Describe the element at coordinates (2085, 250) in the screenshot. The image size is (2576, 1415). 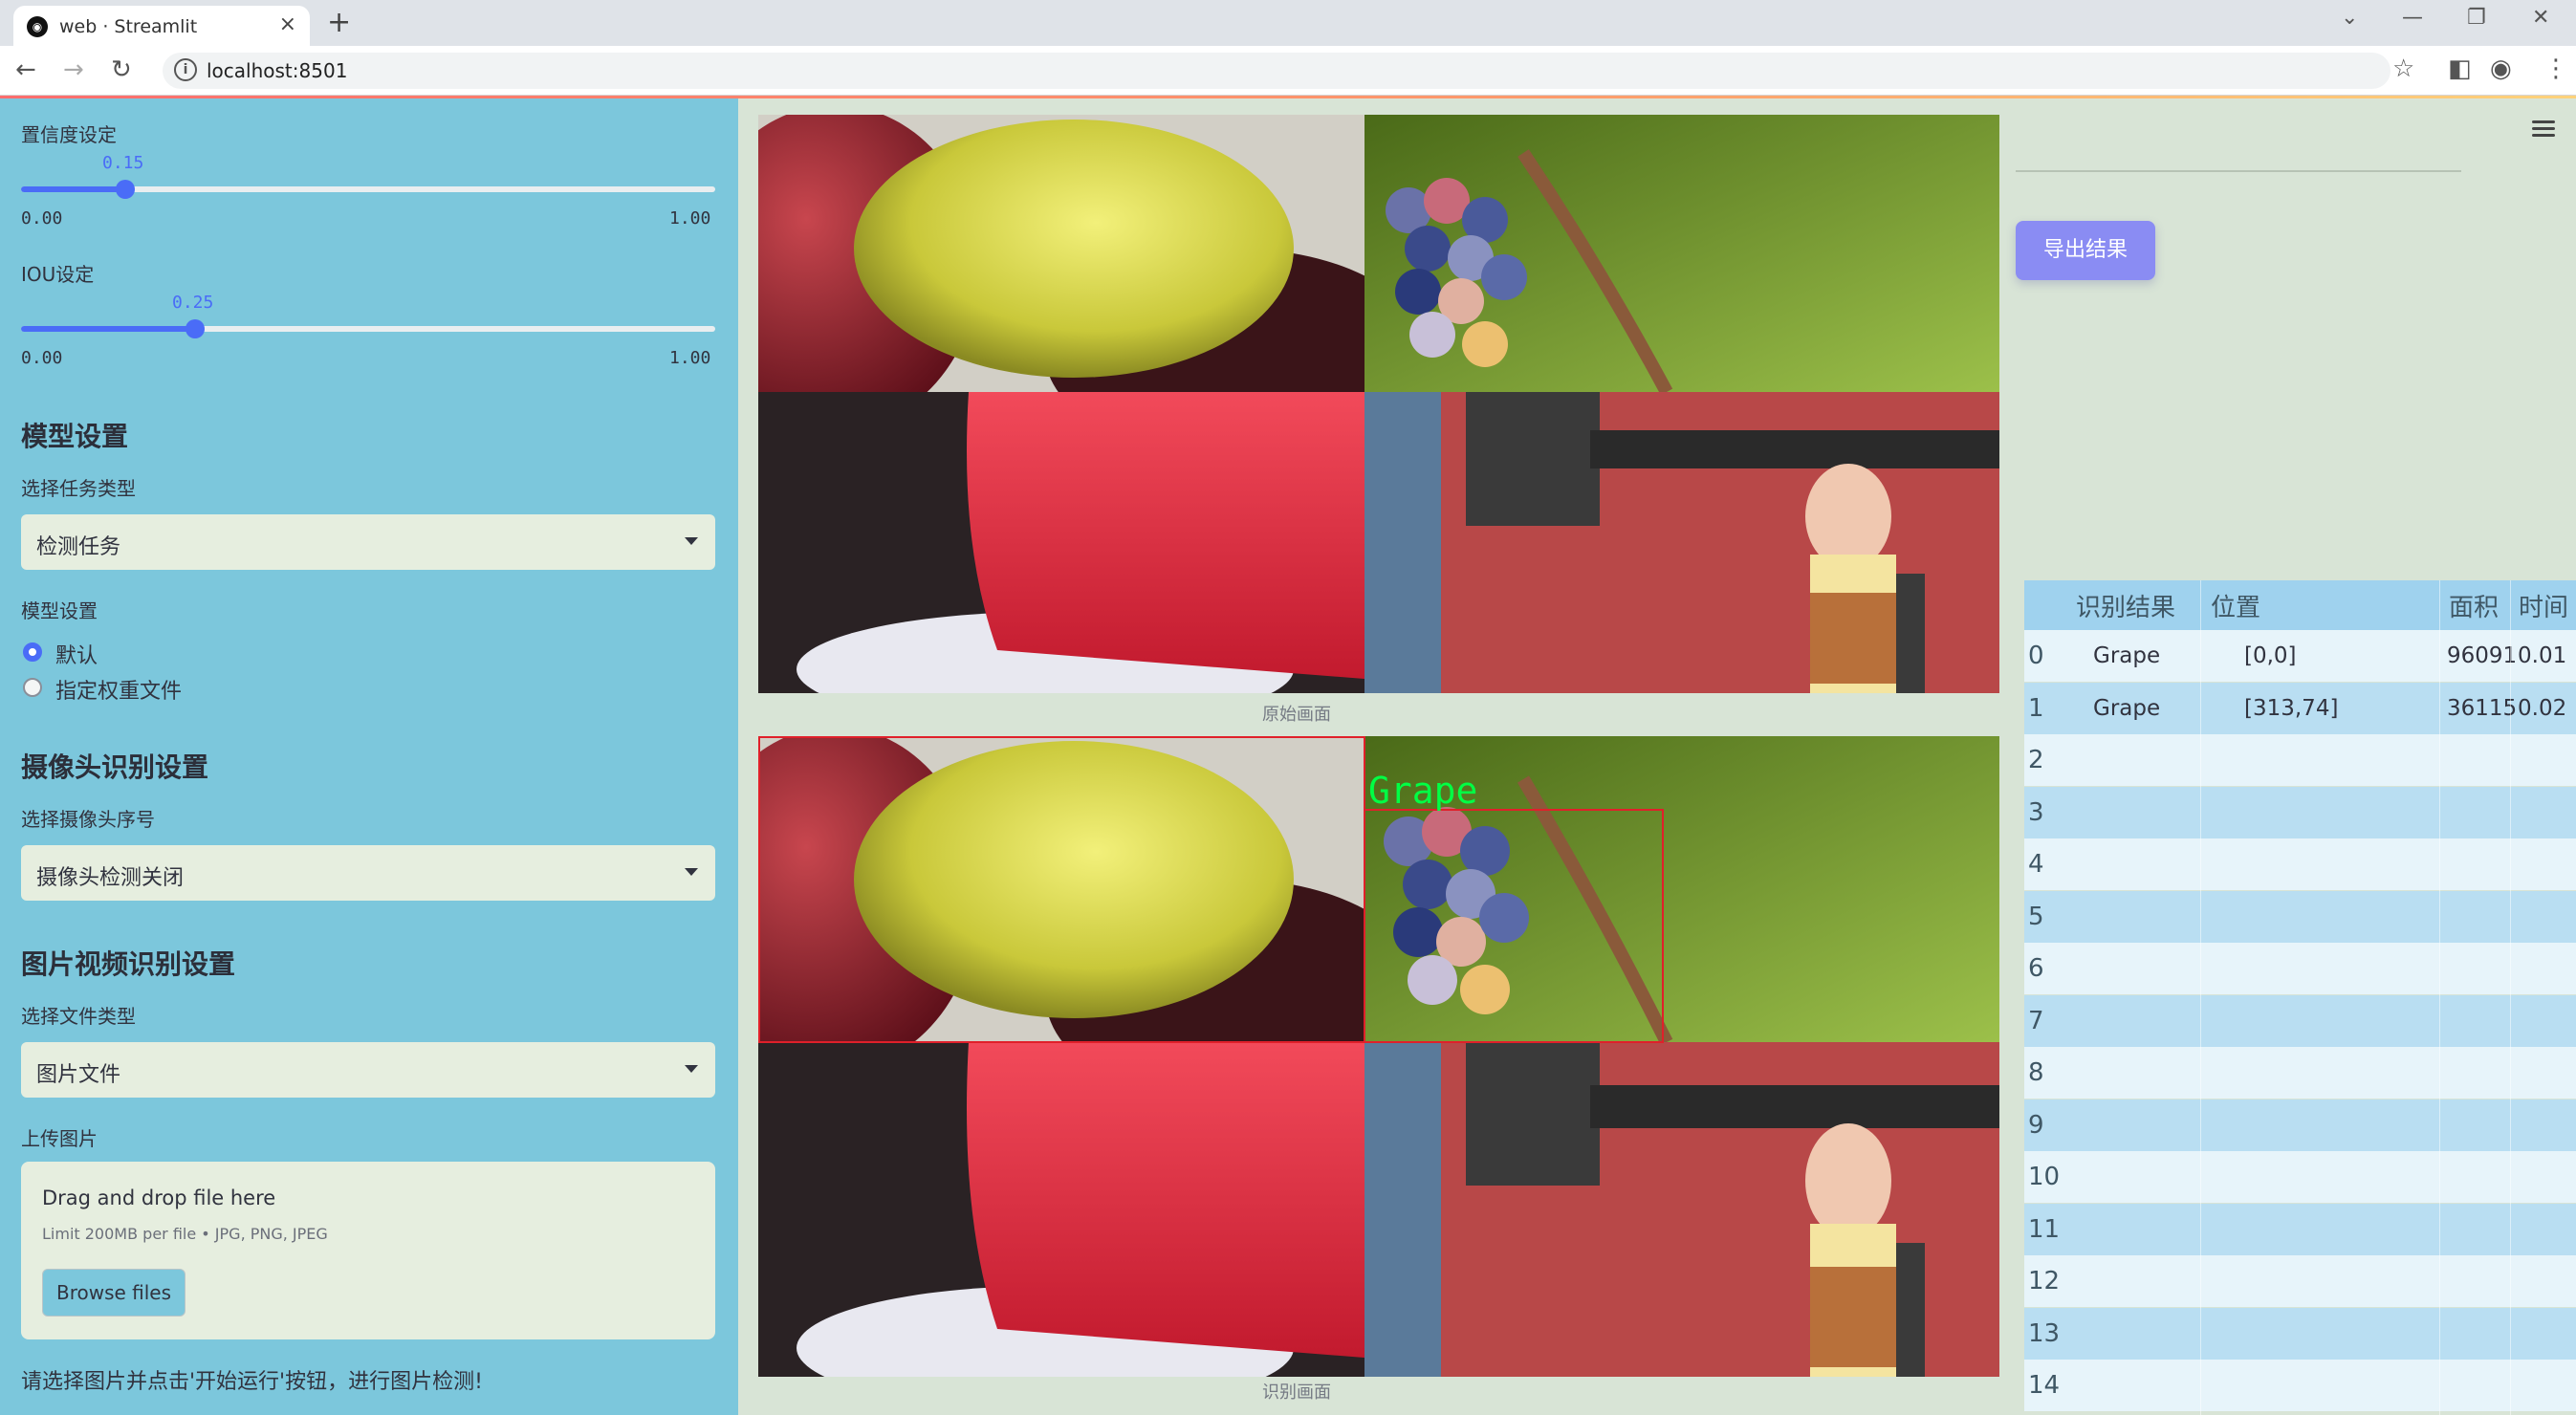
I see `export-results-button: 导出结果` at that location.